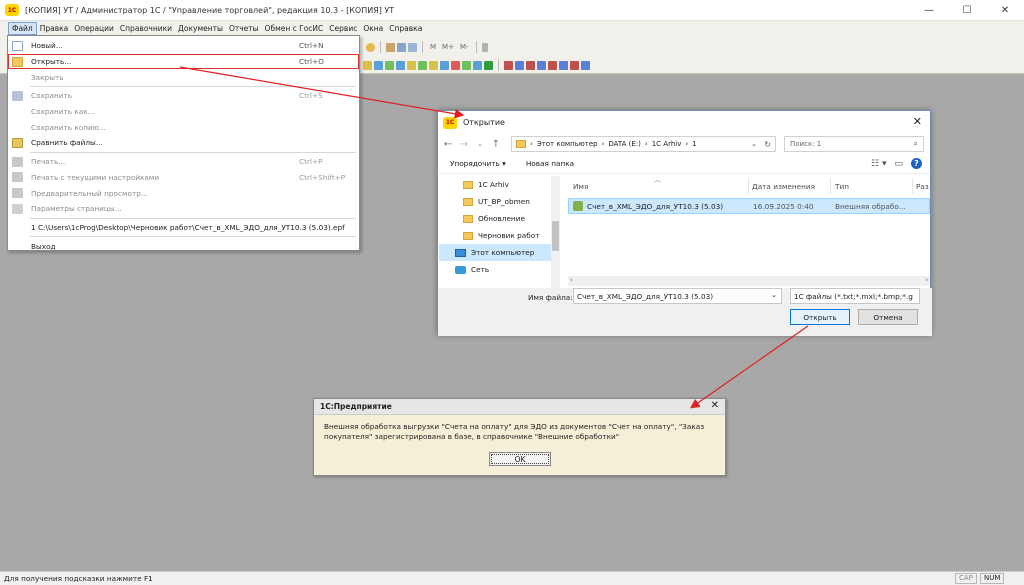  What do you see at coordinates (200, 28) in the screenshot?
I see `menu-documents: Документы` at bounding box center [200, 28].